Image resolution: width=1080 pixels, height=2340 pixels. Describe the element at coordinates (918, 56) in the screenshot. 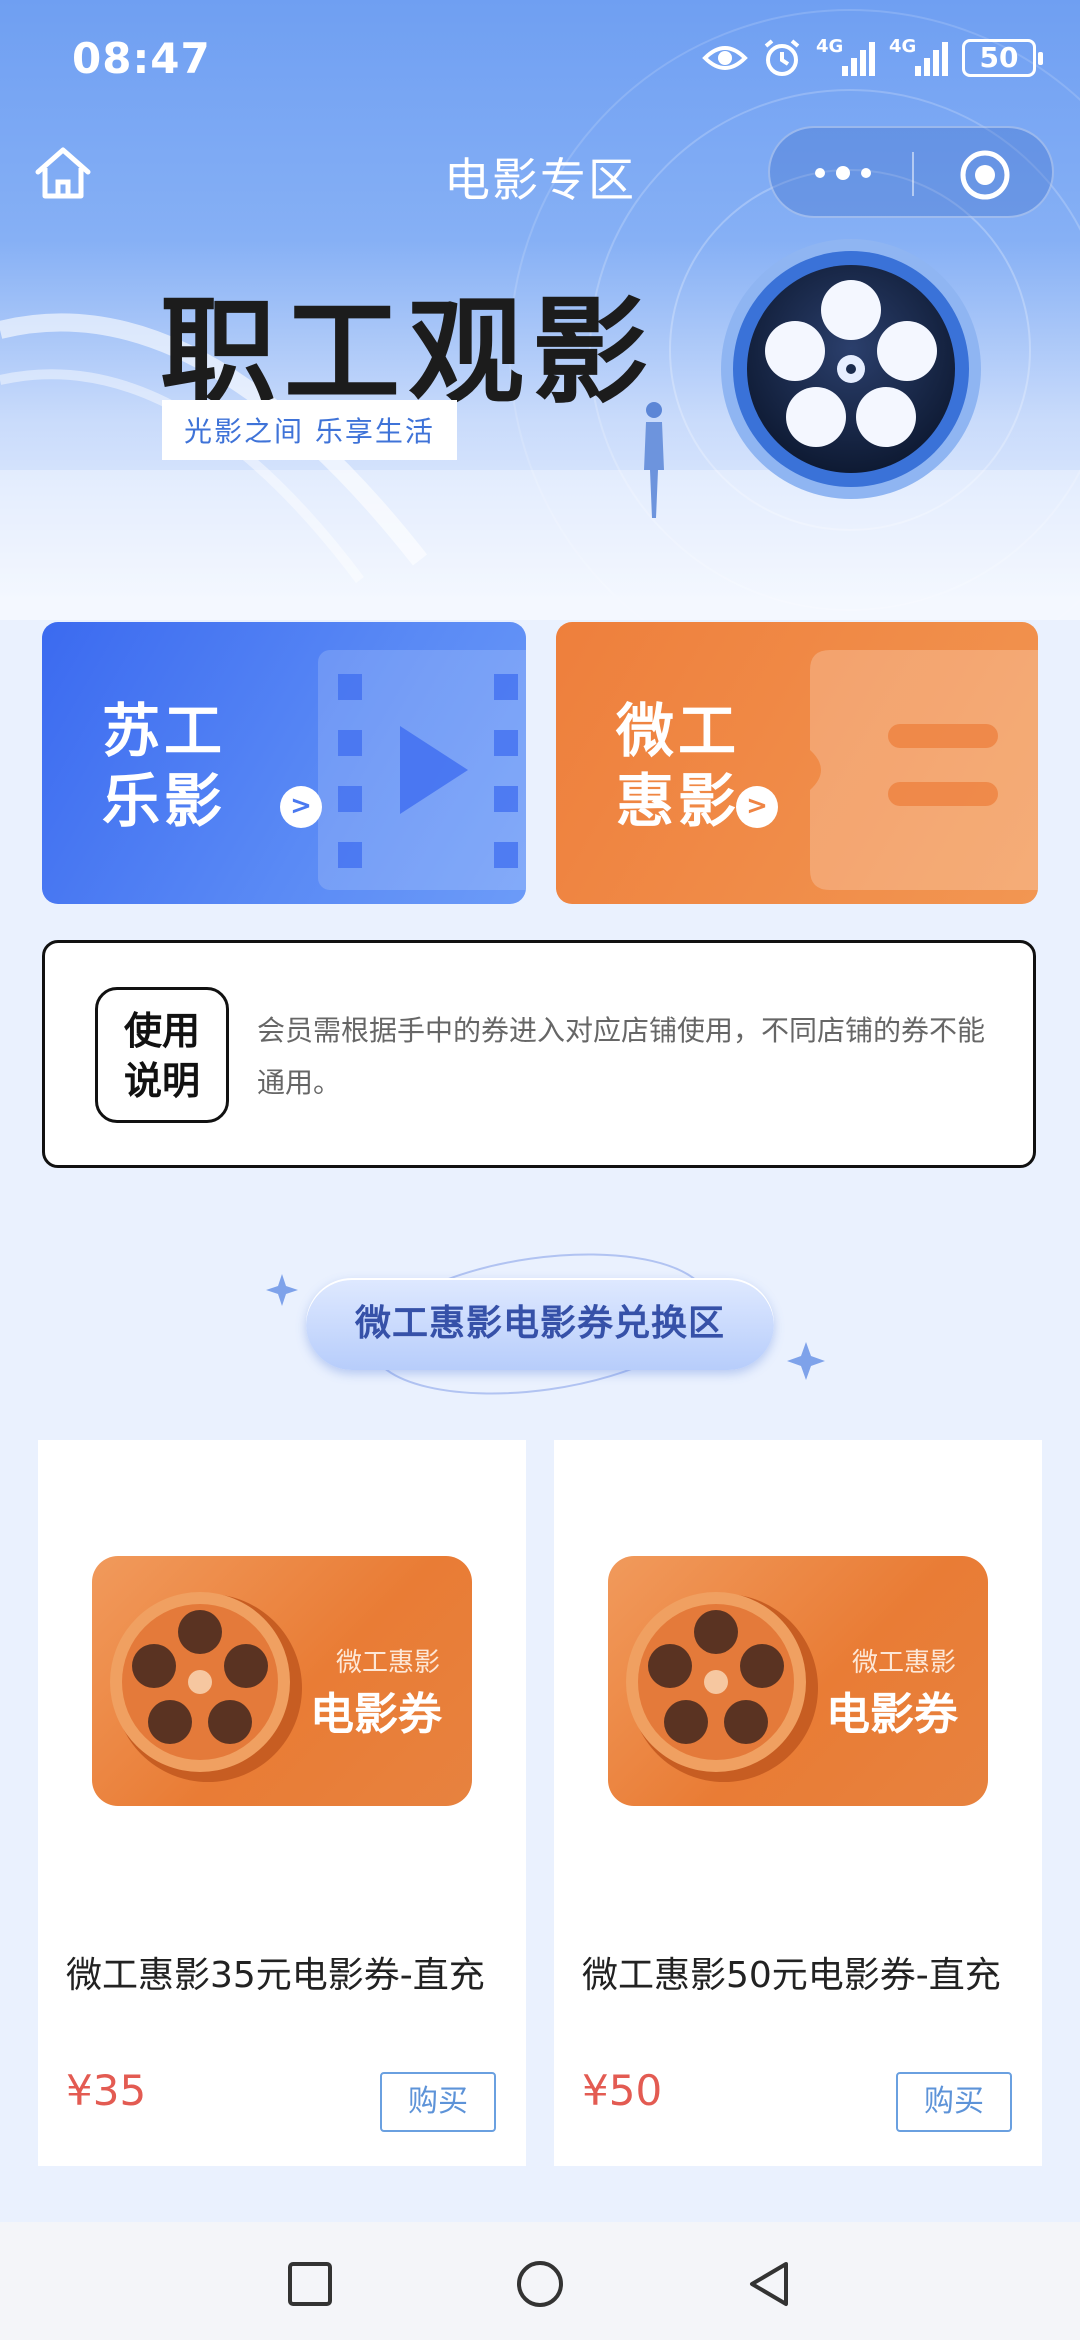

I see `signal-icon-2: 4G` at that location.